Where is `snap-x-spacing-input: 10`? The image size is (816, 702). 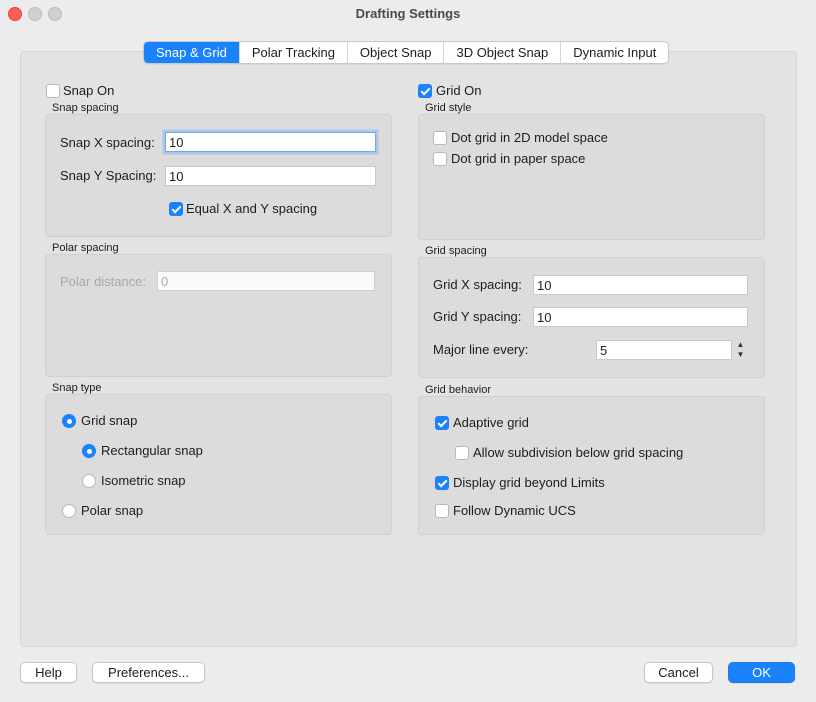 snap-x-spacing-input: 10 is located at coordinates (270, 142).